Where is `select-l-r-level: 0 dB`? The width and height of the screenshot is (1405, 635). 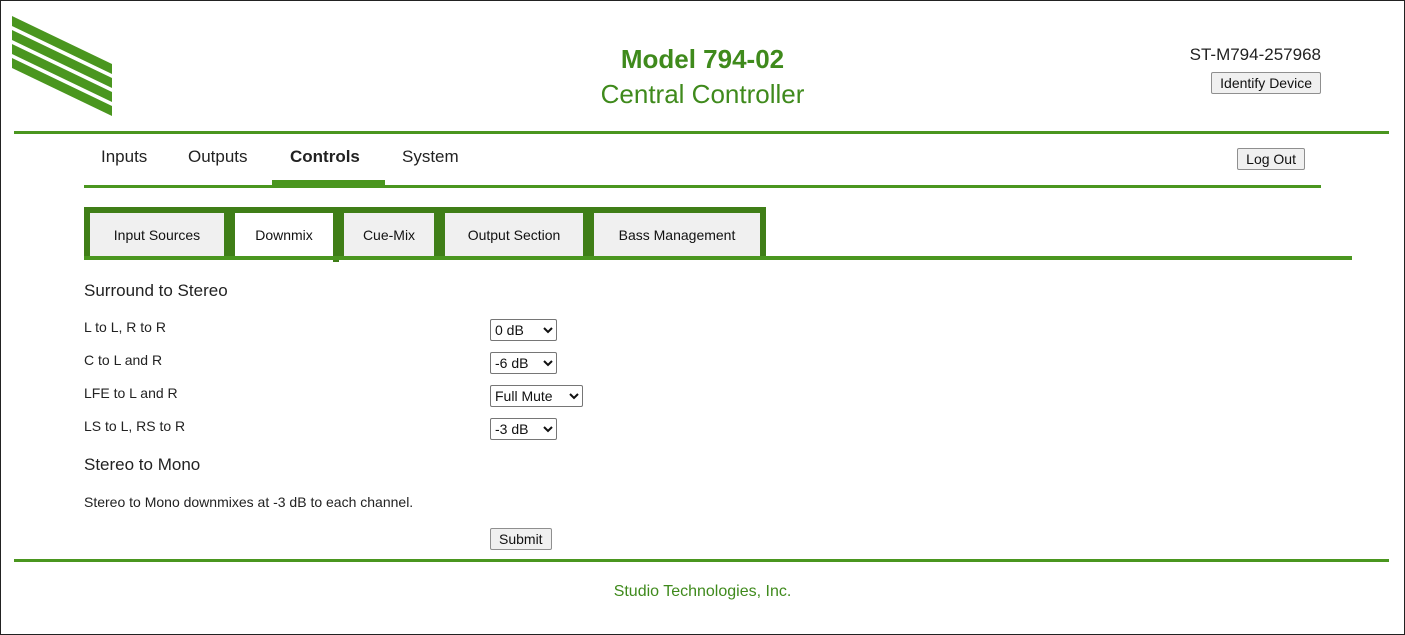
select-l-r-level: 0 dB is located at coordinates (523, 330).